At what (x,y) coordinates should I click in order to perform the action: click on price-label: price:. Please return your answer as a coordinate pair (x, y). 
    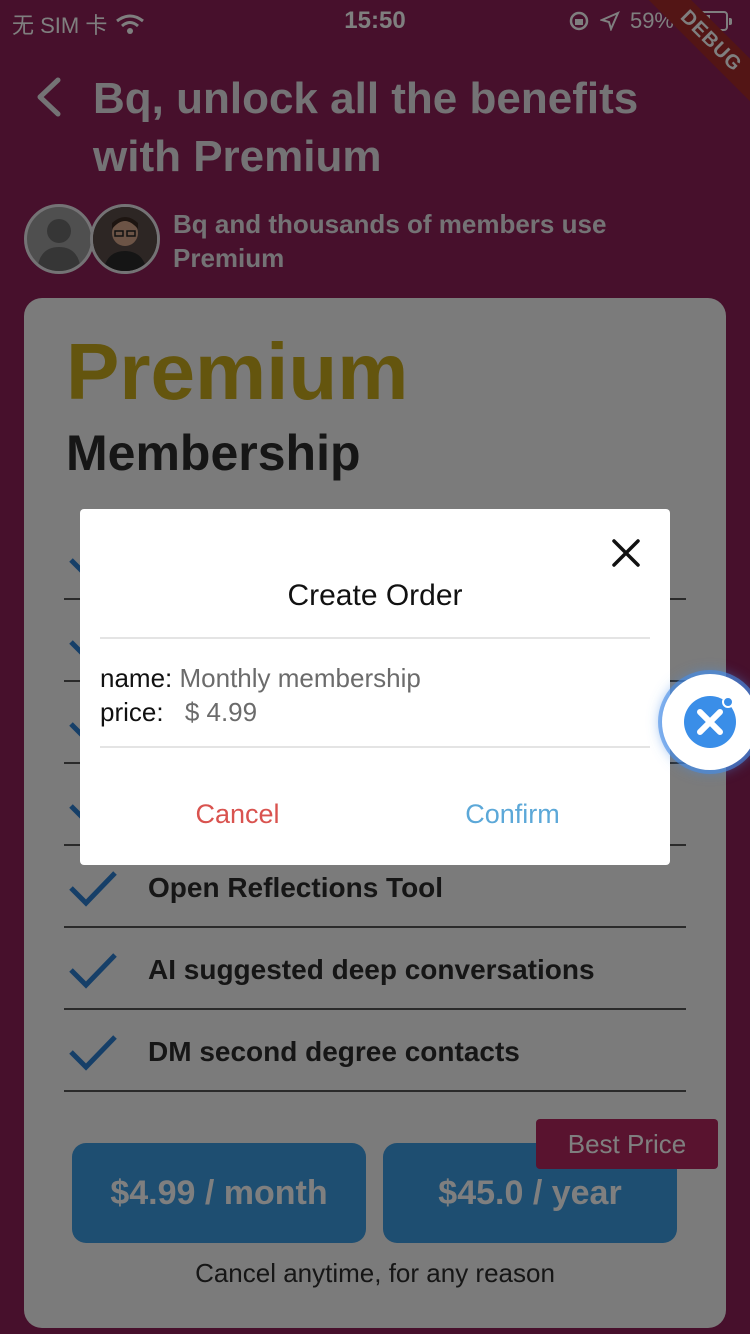
    Looking at the image, I should click on (132, 712).